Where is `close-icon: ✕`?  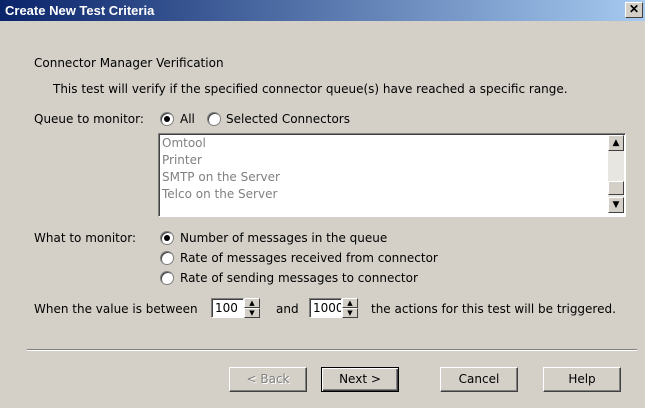
close-icon: ✕ is located at coordinates (634, 9).